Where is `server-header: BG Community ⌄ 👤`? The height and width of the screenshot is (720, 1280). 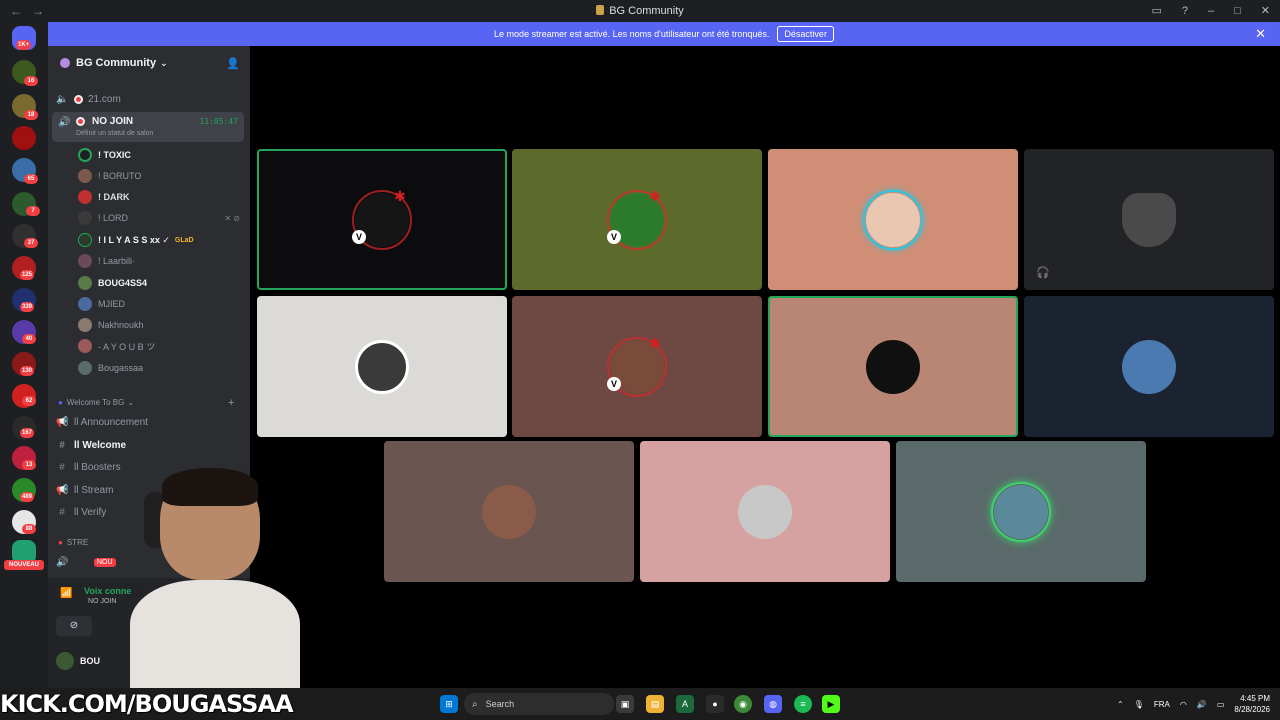 server-header: BG Community ⌄ 👤 is located at coordinates (149, 63).